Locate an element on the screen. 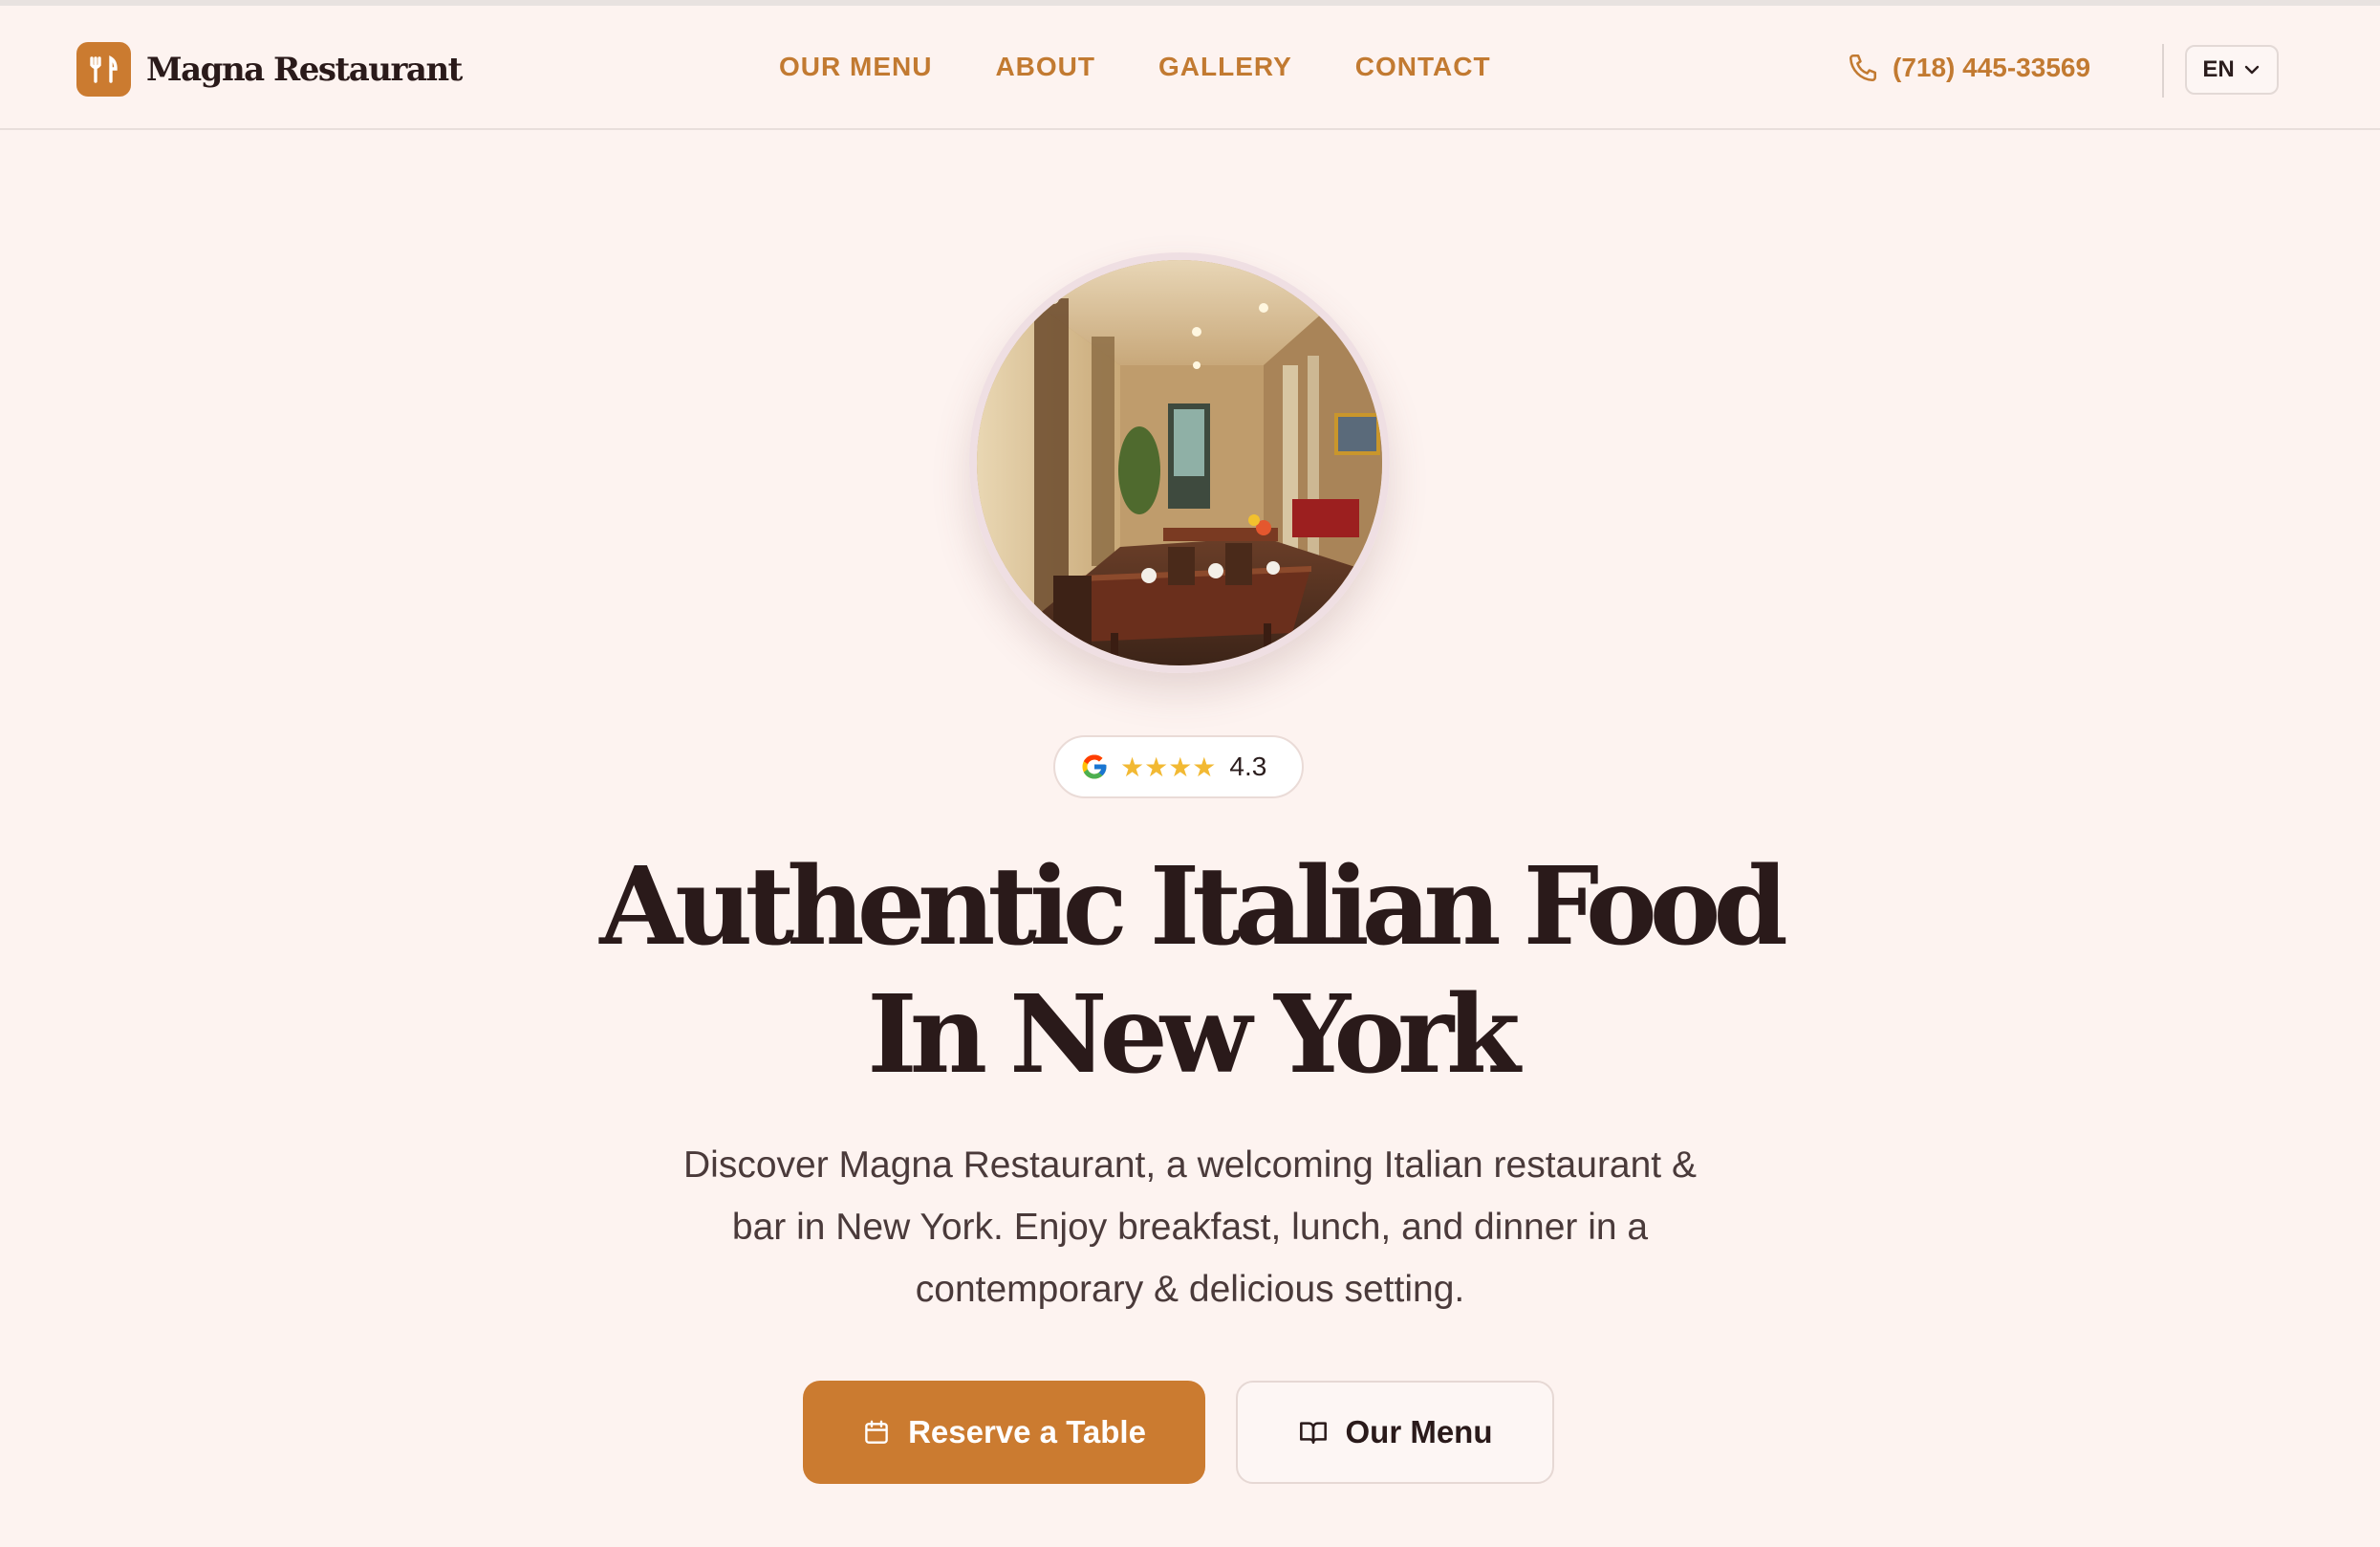 The image size is (2380, 1547). reserve-table-label: Reserve a Table is located at coordinates (1027, 1431).